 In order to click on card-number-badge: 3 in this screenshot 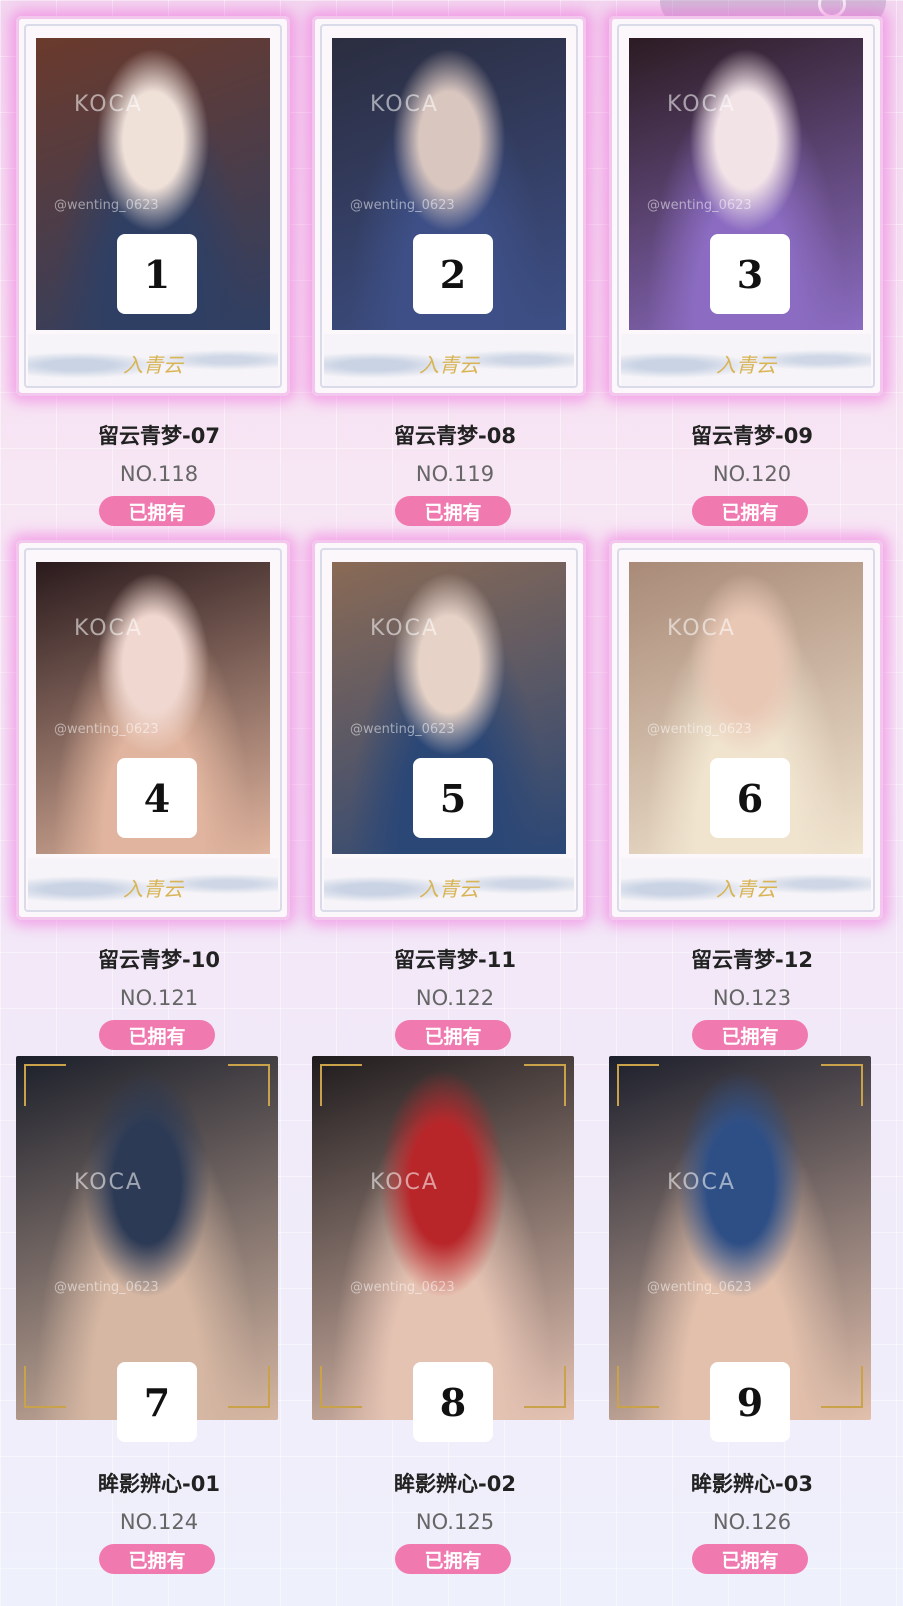, I will do `click(750, 274)`.